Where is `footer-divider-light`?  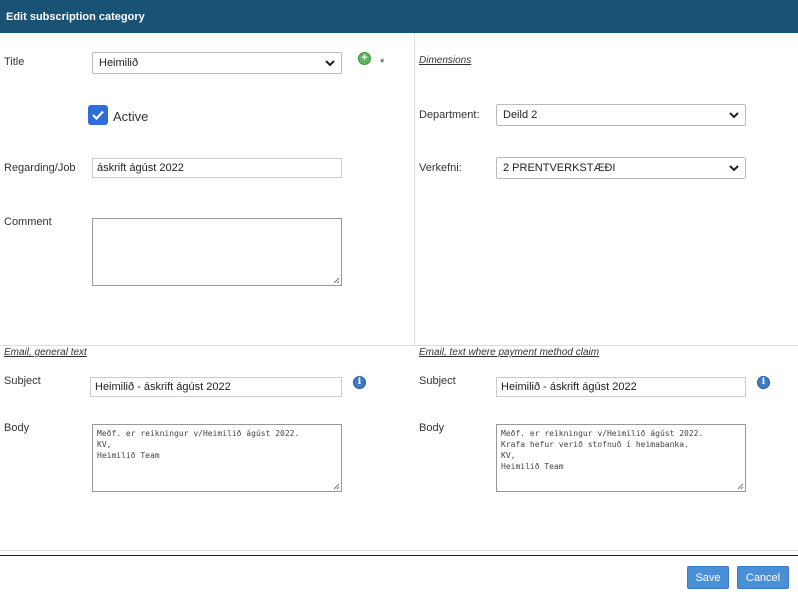 footer-divider-light is located at coordinates (399, 550).